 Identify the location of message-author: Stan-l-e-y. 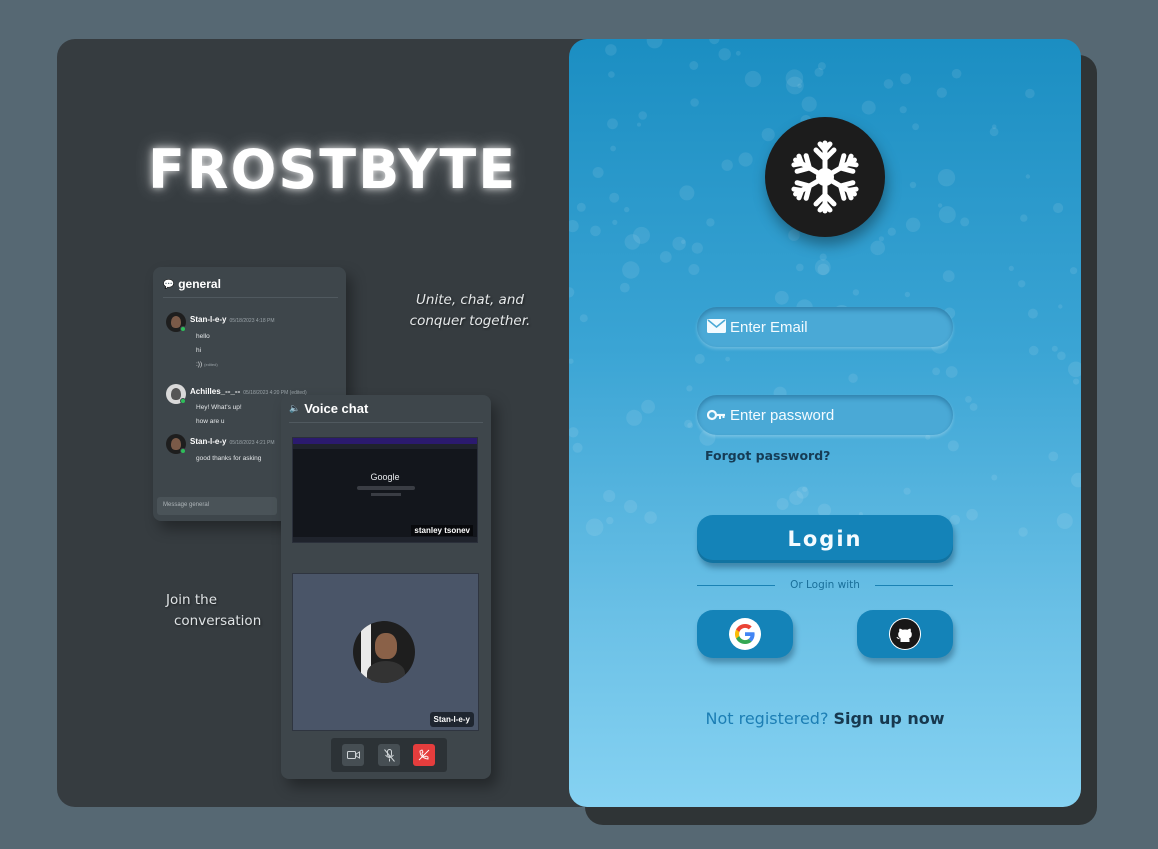
(208, 319).